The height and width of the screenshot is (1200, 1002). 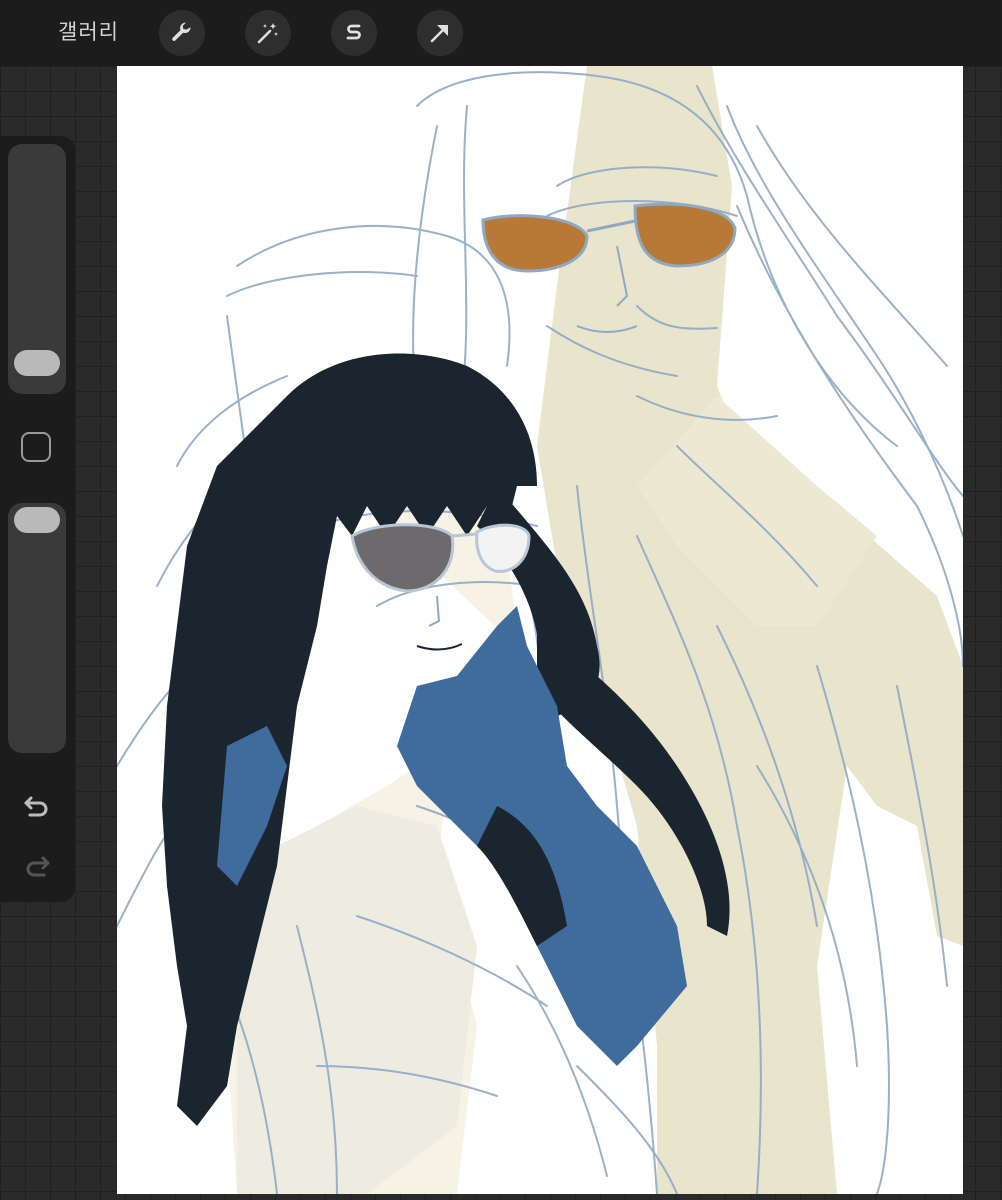 I want to click on brush-size-thumb, so click(x=37, y=363).